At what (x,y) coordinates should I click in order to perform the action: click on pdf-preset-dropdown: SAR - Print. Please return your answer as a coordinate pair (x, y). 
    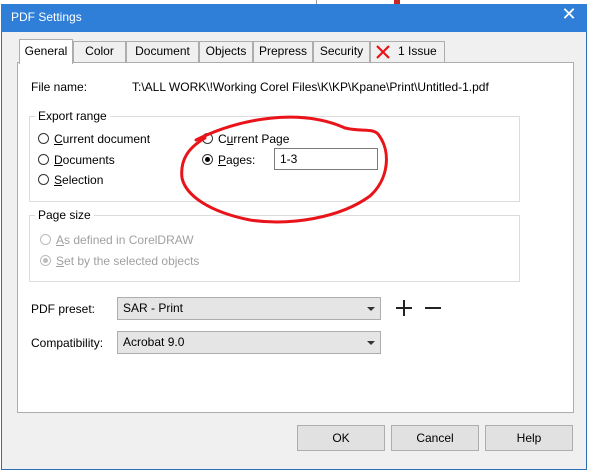
    Looking at the image, I should click on (249, 308).